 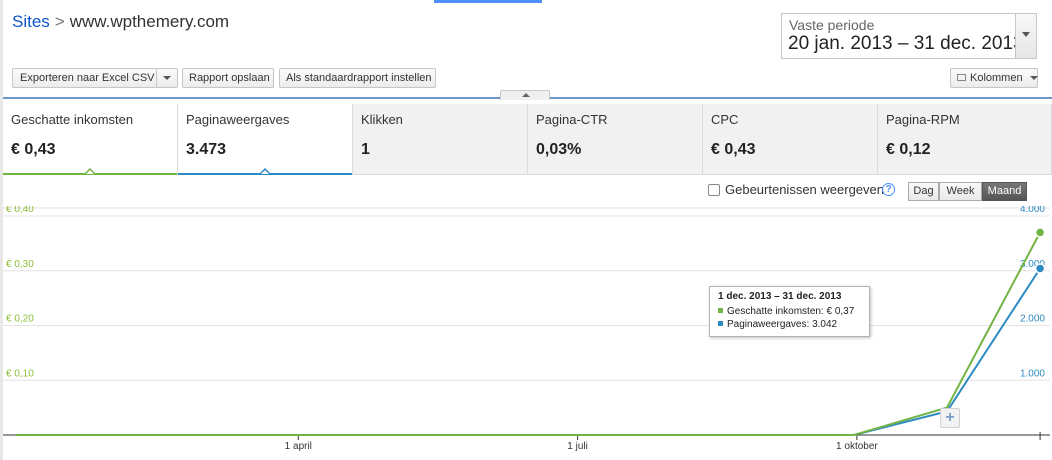 I want to click on tooltip-row-earnings: Geschatte inkomsten: € 0,37, so click(x=789, y=311).